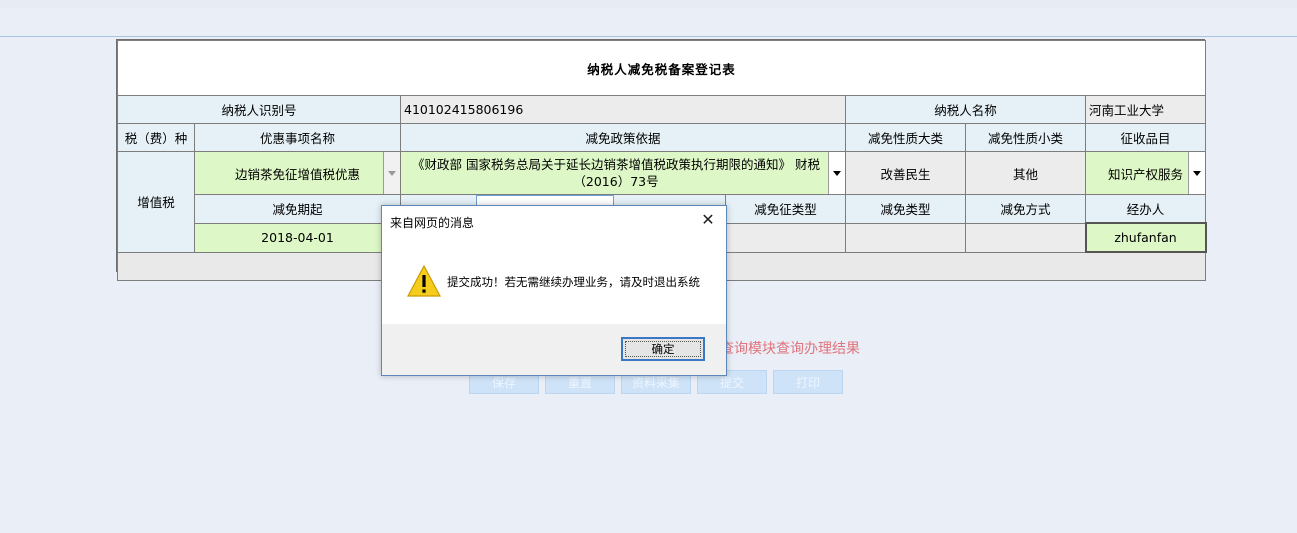 The image size is (1297, 533). What do you see at coordinates (156, 137) in the screenshot?
I see `tax-type-label: 税（费）种` at bounding box center [156, 137].